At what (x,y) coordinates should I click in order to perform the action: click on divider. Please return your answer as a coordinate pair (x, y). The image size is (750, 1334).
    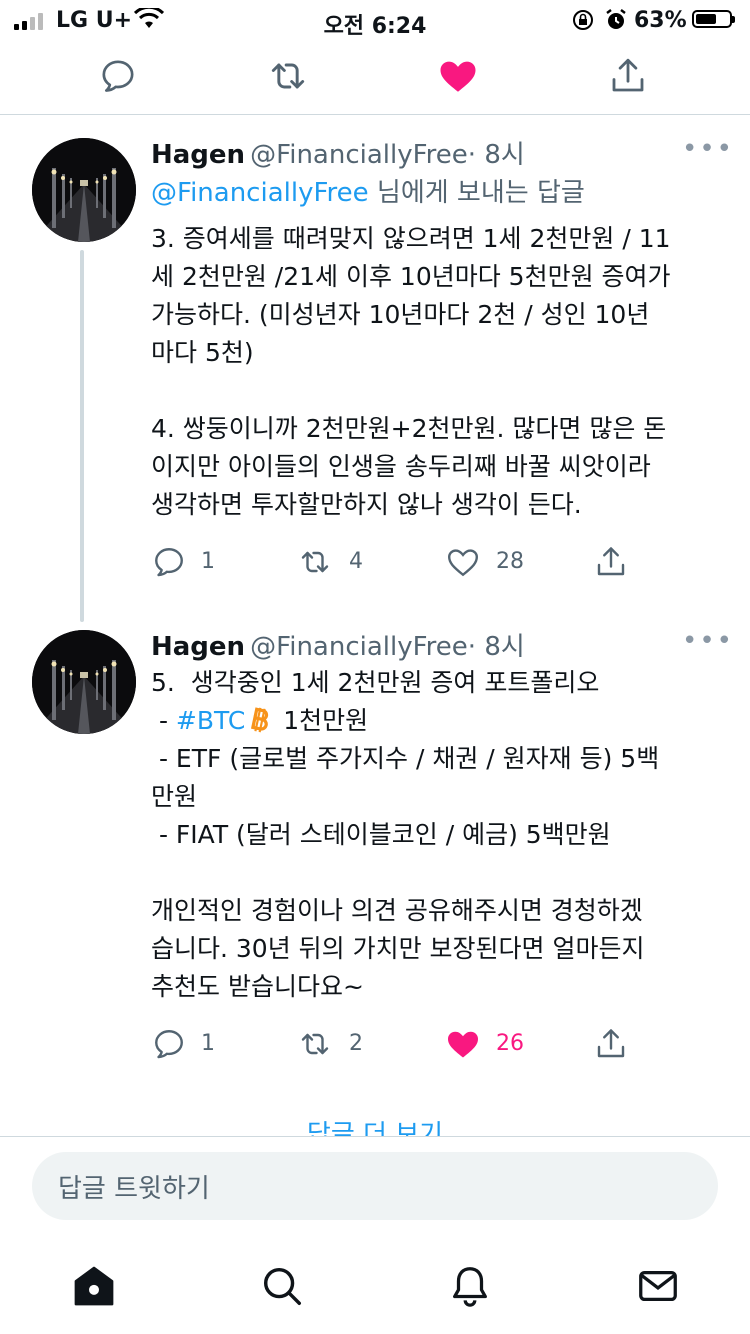
    Looking at the image, I should click on (375, 1136).